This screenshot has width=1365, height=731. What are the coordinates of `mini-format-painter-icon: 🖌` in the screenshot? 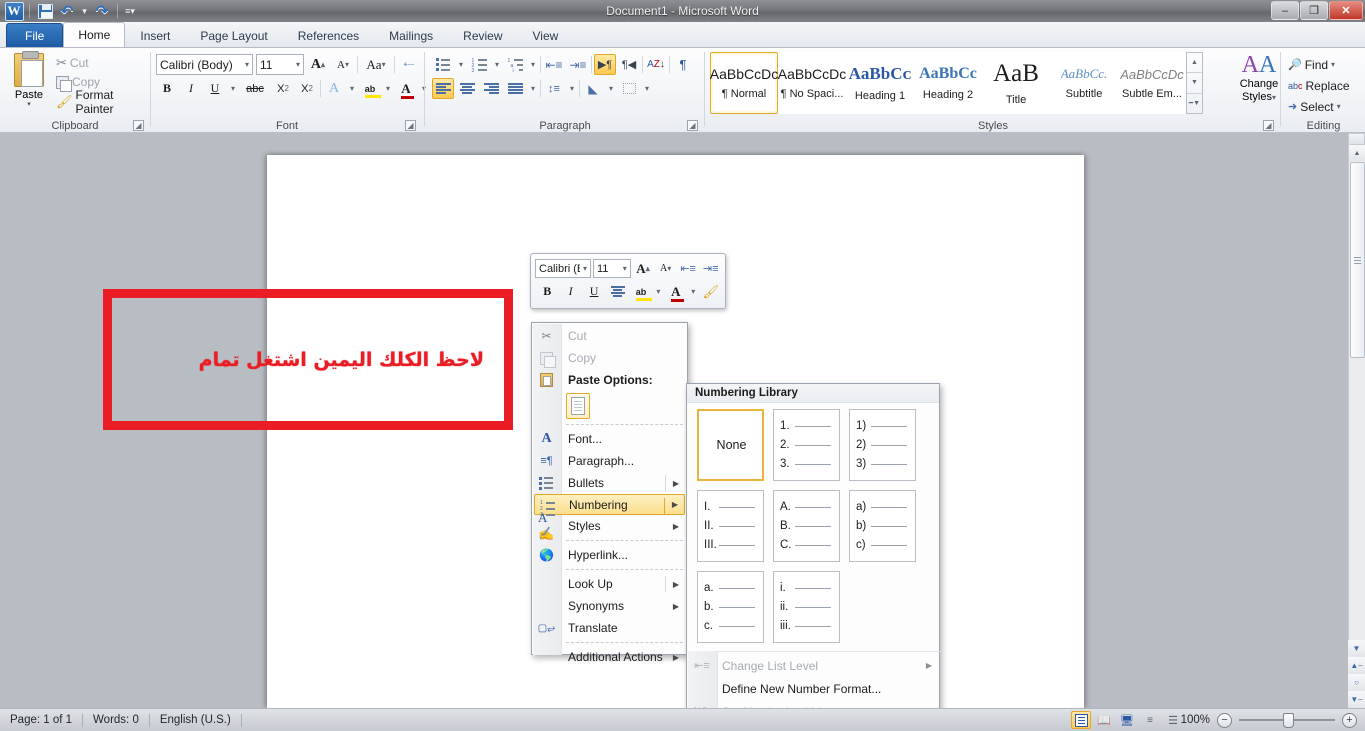 It's located at (711, 291).